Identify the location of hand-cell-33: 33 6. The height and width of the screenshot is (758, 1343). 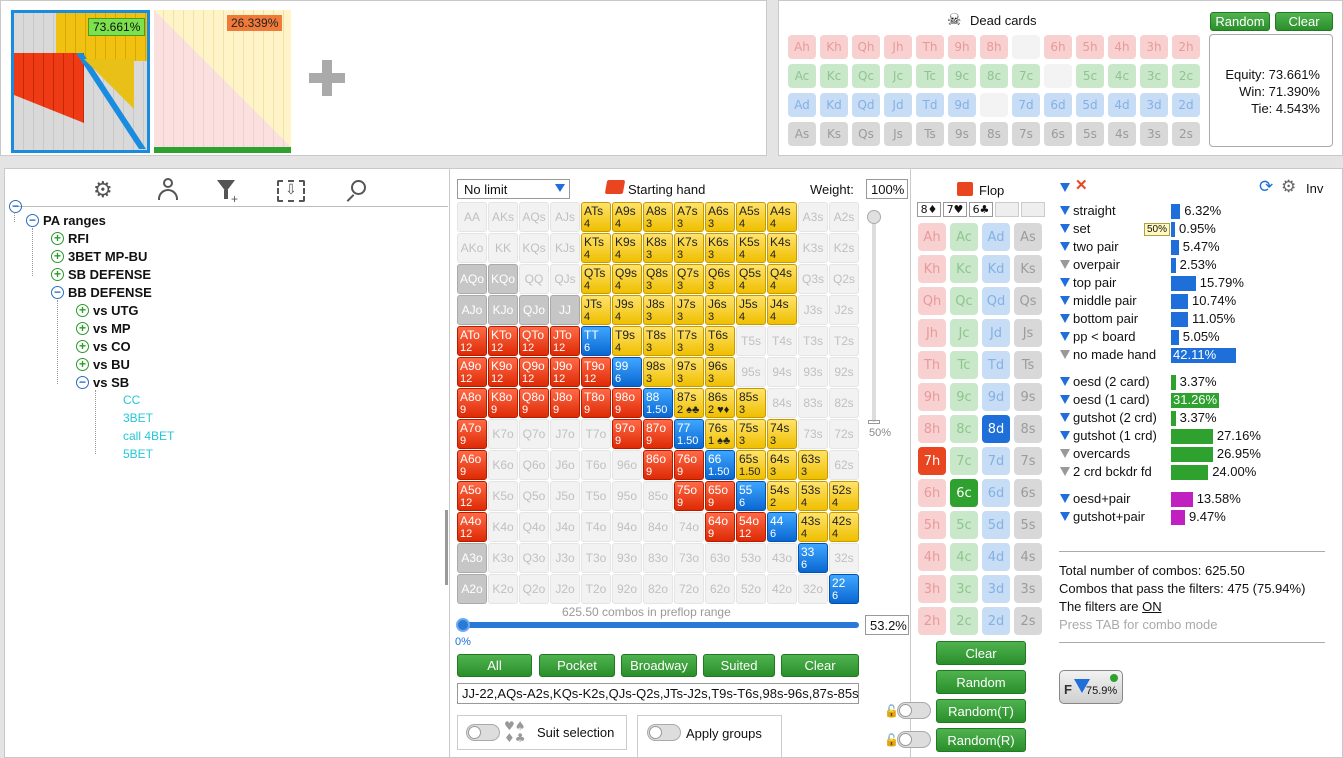
(813, 558).